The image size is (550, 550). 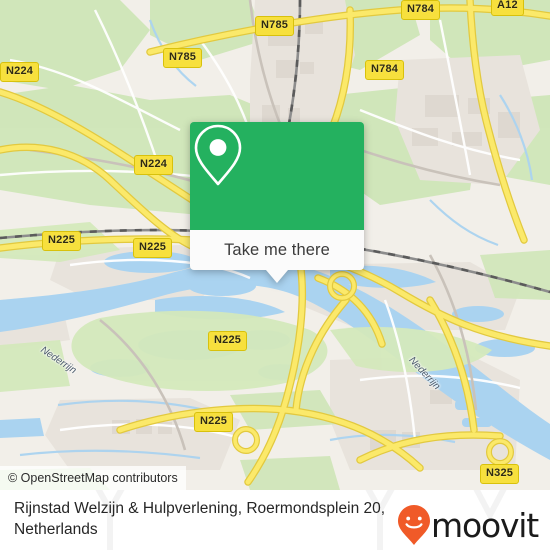 I want to click on destination-popup-card: Take me there, so click(x=277, y=202).